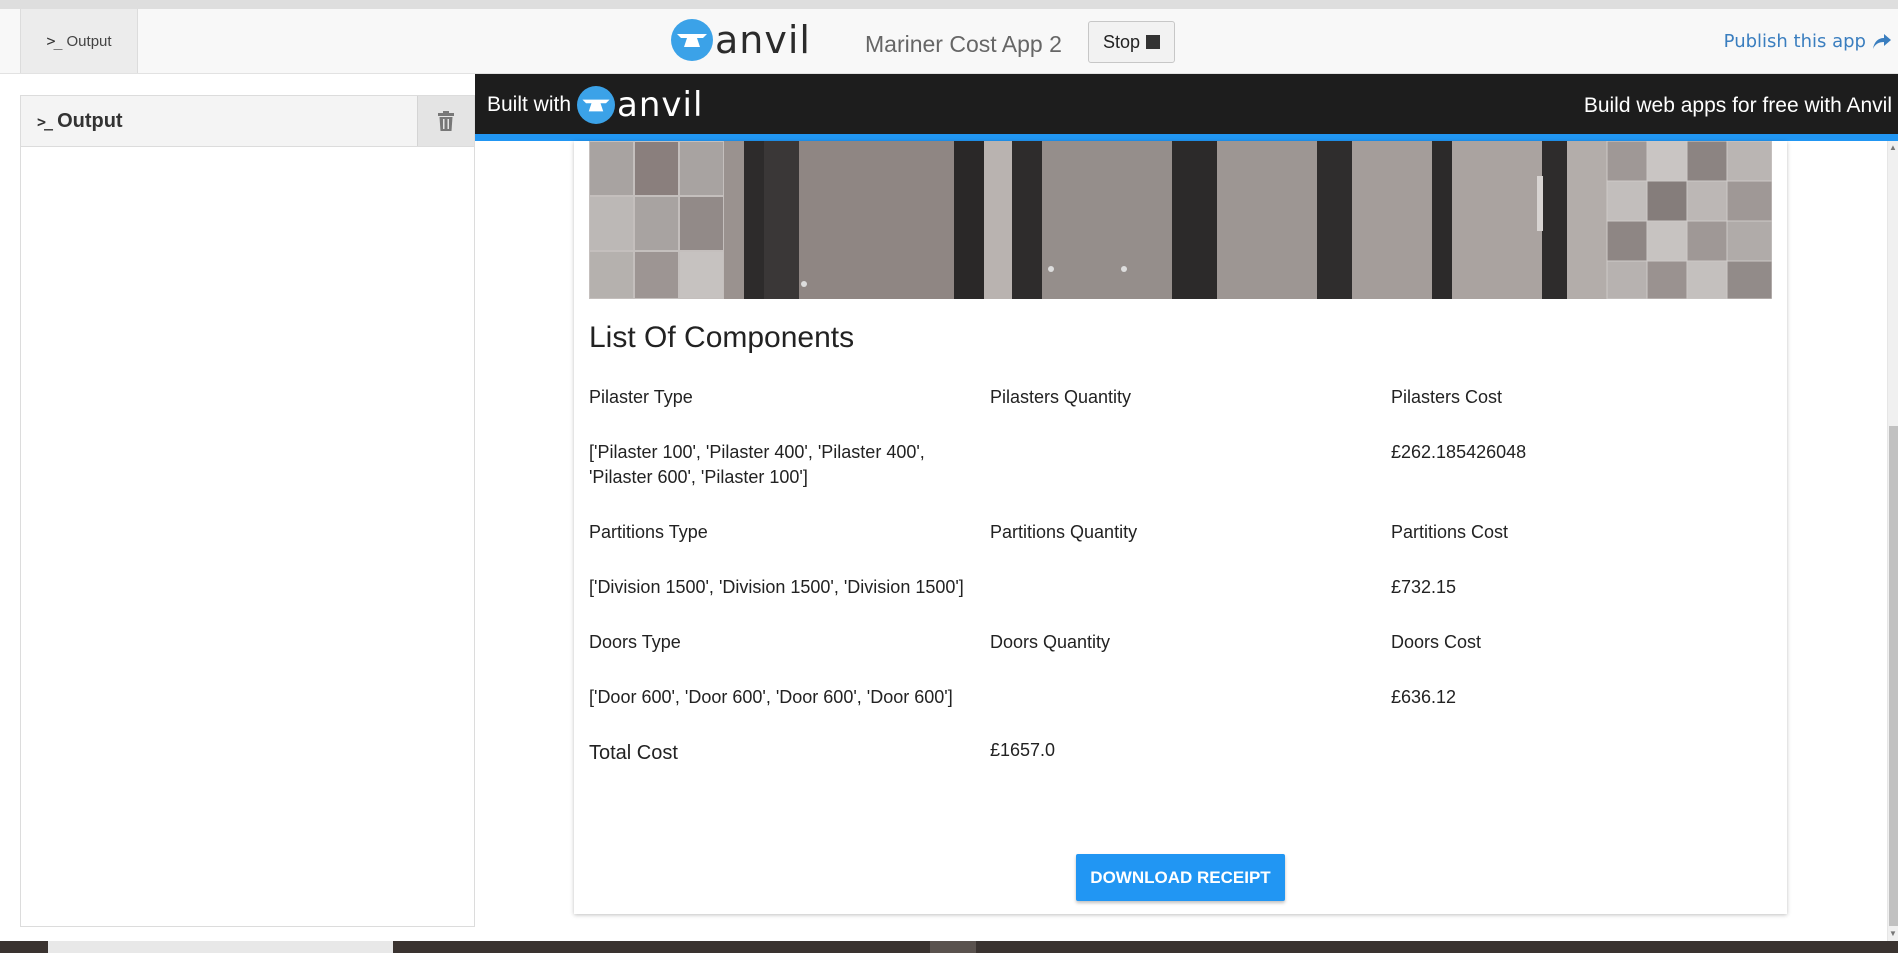 Image resolution: width=1898 pixels, height=953 pixels. Describe the element at coordinates (1061, 397) in the screenshot. I see `pilasters-quantity-header: Pilasters Quantity` at that location.